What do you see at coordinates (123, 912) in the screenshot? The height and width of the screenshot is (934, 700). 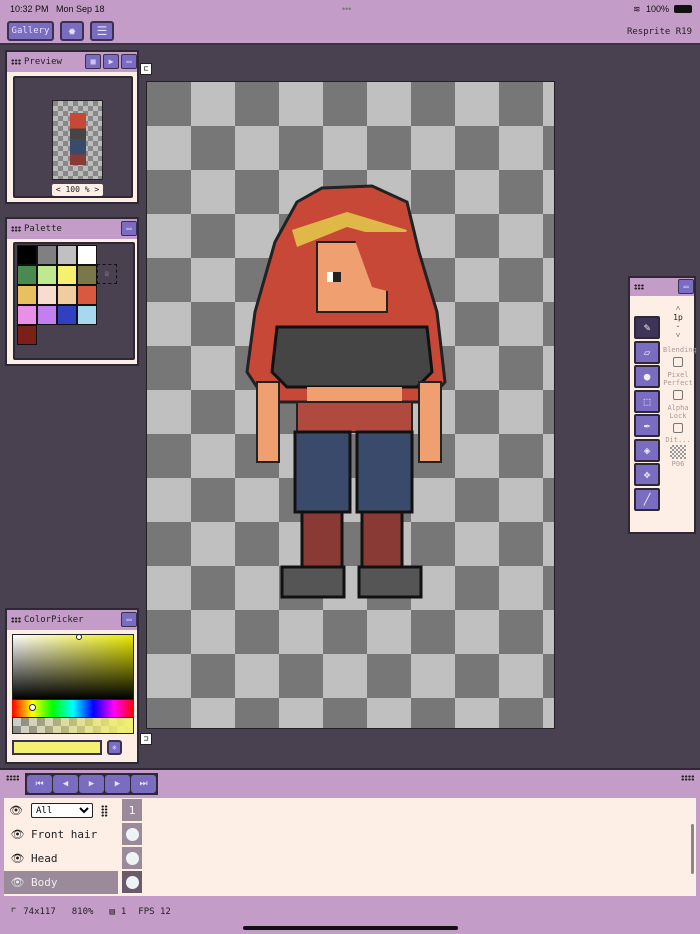 I see `frame-count: 1` at bounding box center [123, 912].